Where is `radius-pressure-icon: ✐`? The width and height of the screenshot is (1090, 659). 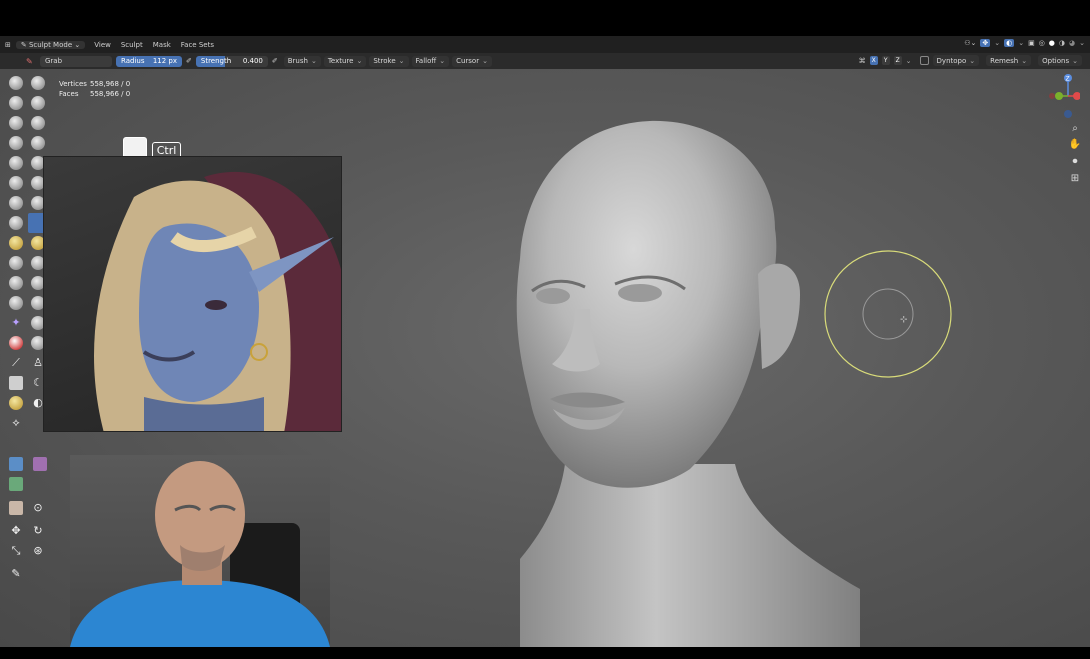
radius-pressure-icon: ✐ is located at coordinates (189, 61).